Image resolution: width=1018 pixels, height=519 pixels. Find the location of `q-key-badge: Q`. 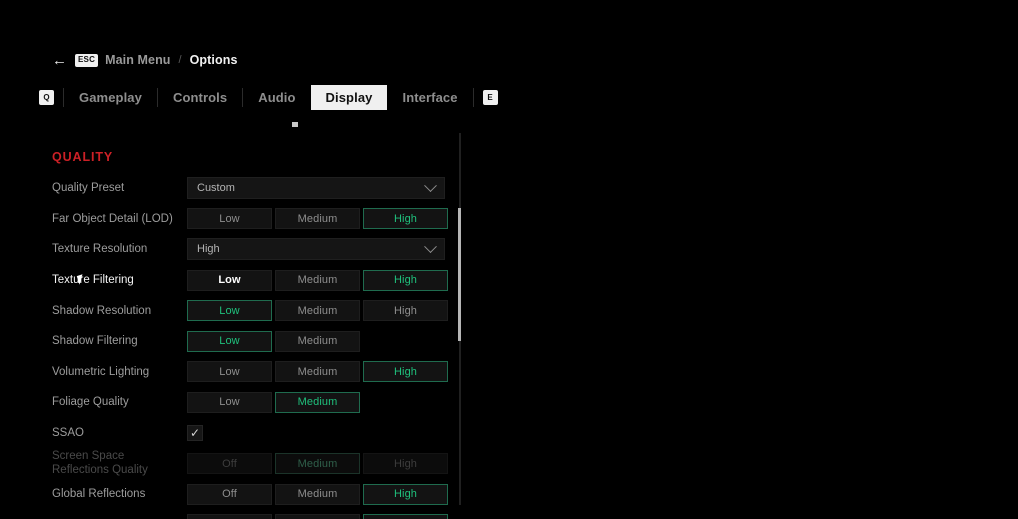

q-key-badge: Q is located at coordinates (46, 97).